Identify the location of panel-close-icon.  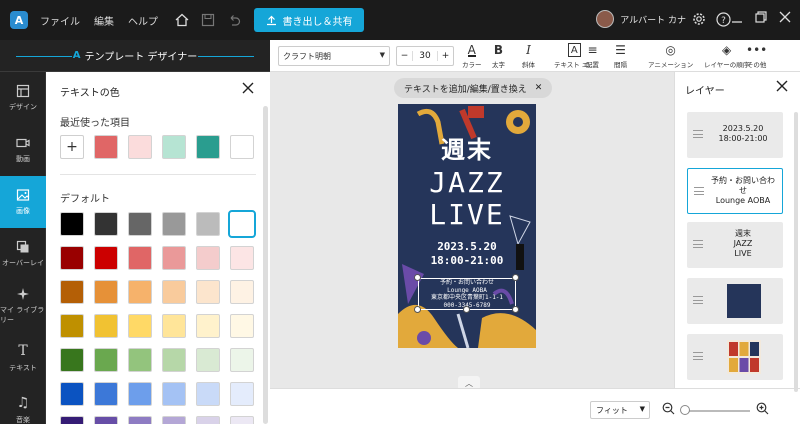
(249, 89).